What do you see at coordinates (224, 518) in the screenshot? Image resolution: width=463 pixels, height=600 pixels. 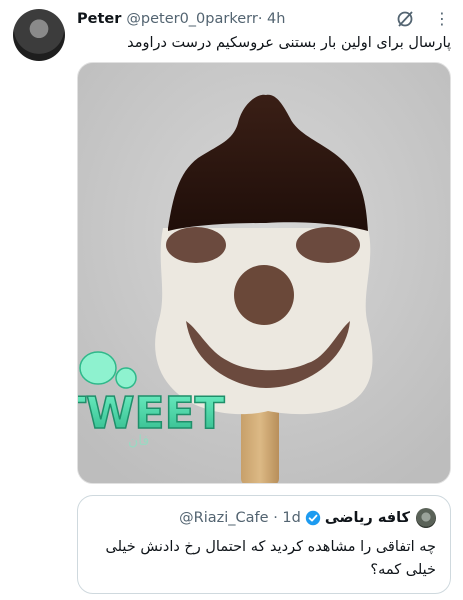 I see `quote-handle: @Riazi_Cafe` at bounding box center [224, 518].